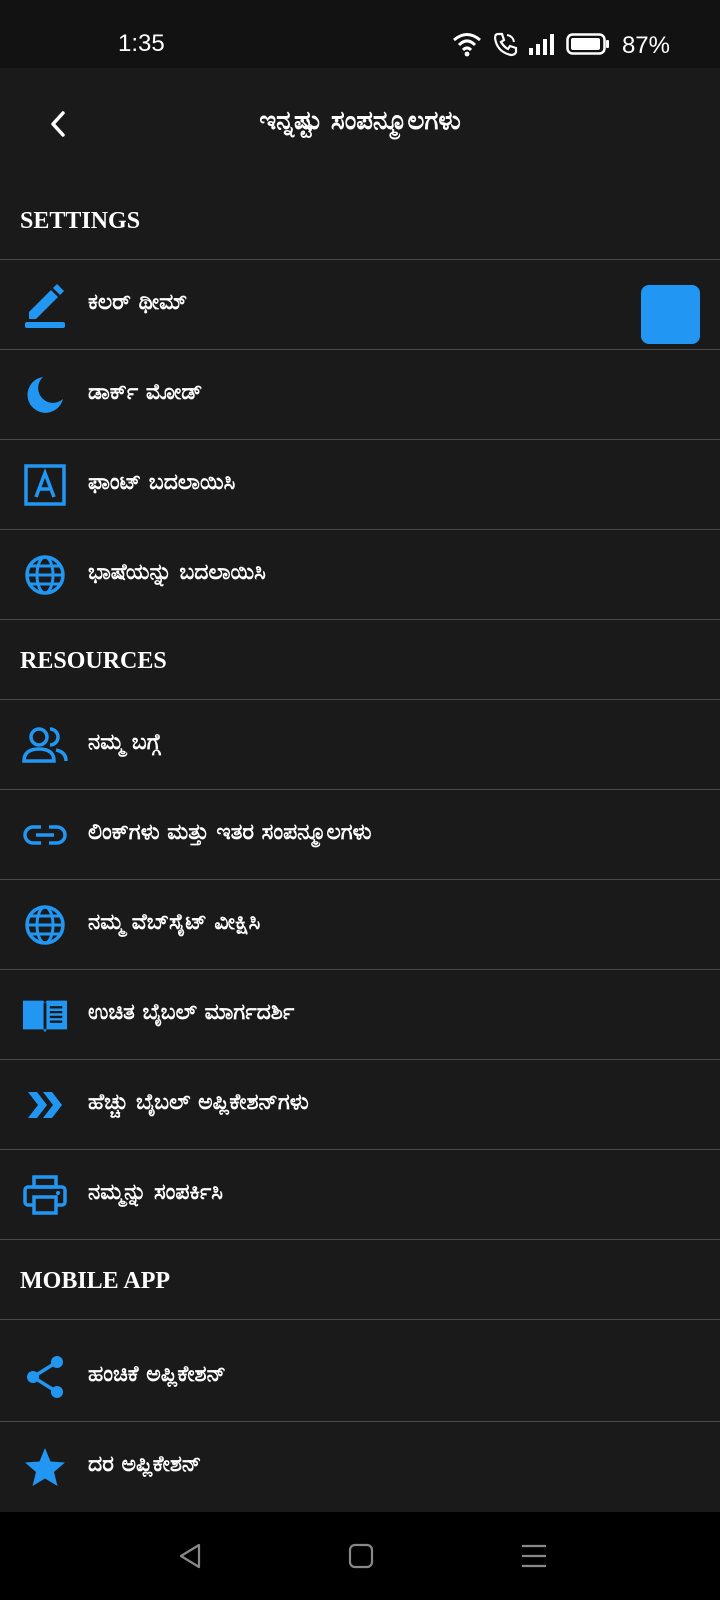  I want to click on nav-menu-button, so click(534, 1556).